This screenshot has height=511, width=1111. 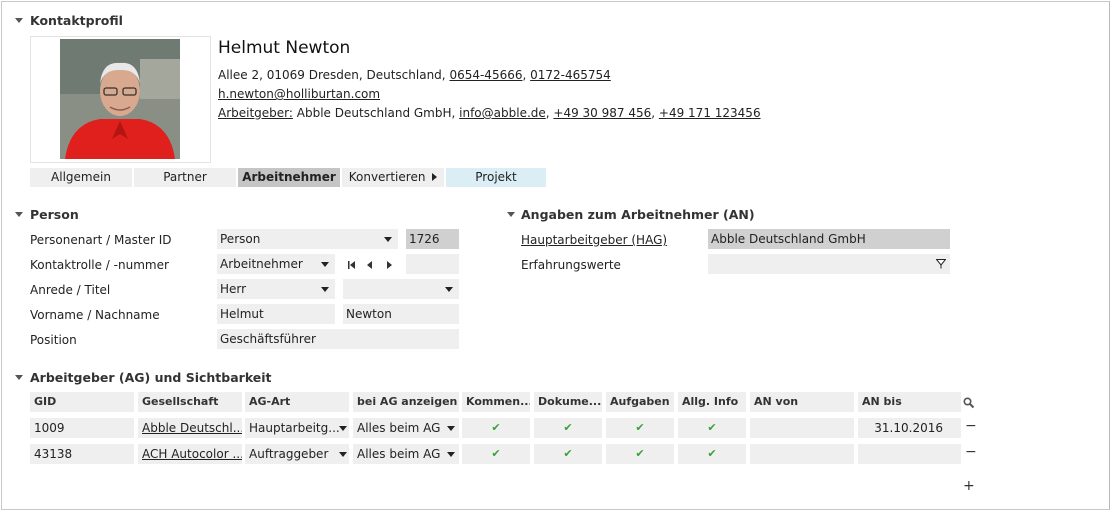 I want to click on employer-email-link: info@abble.de, so click(x=502, y=113).